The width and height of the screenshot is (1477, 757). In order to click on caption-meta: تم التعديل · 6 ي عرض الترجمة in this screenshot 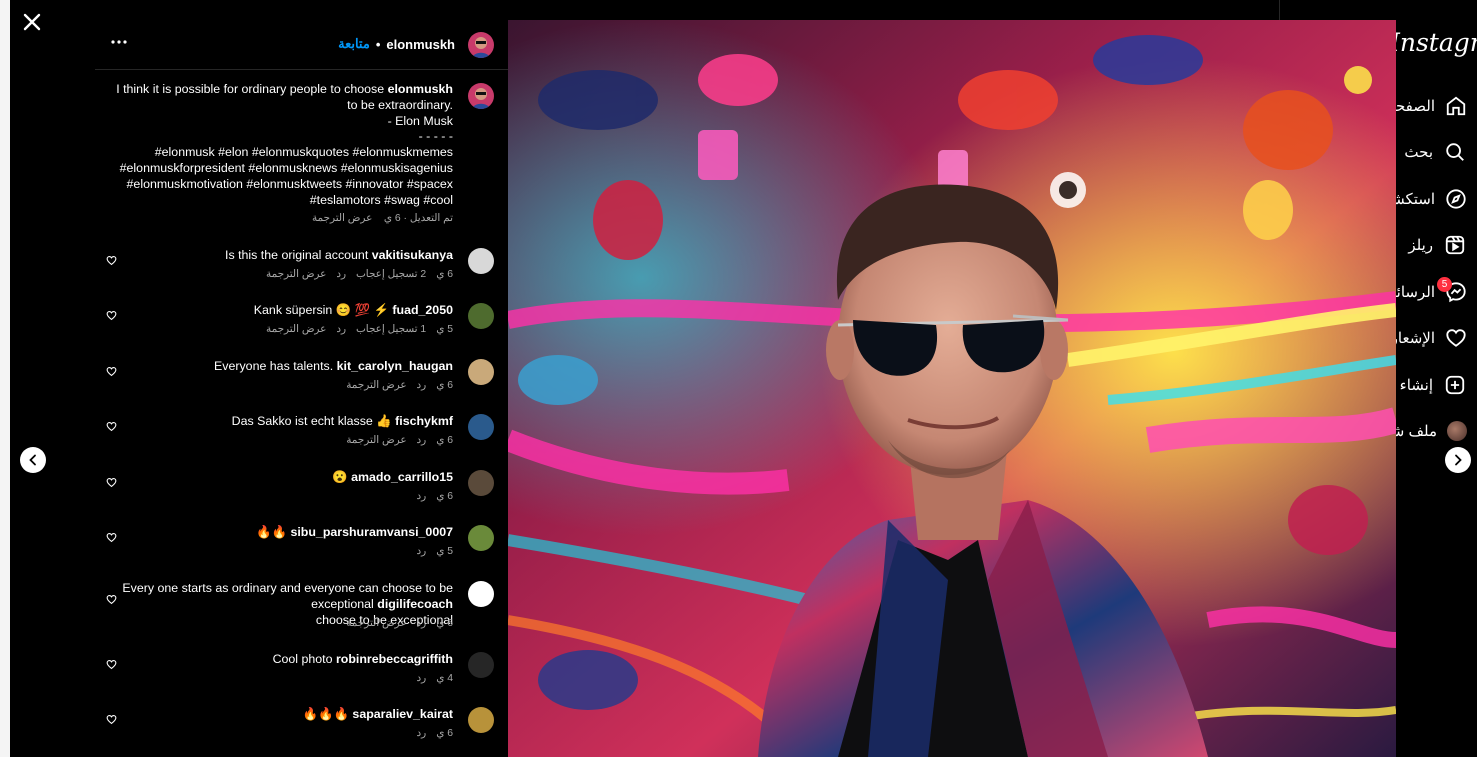, I will do `click(382, 218)`.